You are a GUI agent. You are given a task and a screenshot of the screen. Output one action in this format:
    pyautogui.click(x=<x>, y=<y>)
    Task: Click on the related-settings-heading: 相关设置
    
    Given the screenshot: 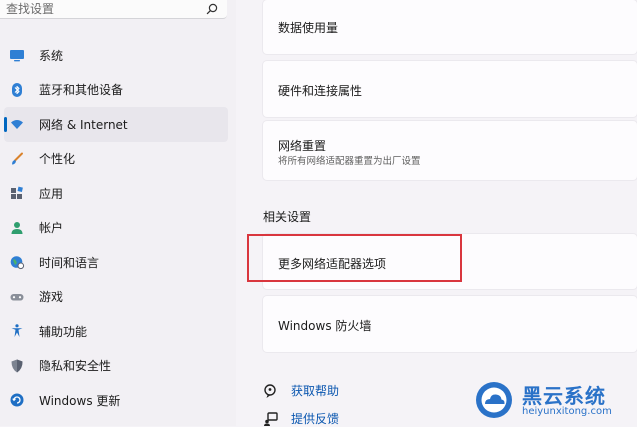 What is the action you would take?
    pyautogui.click(x=287, y=217)
    